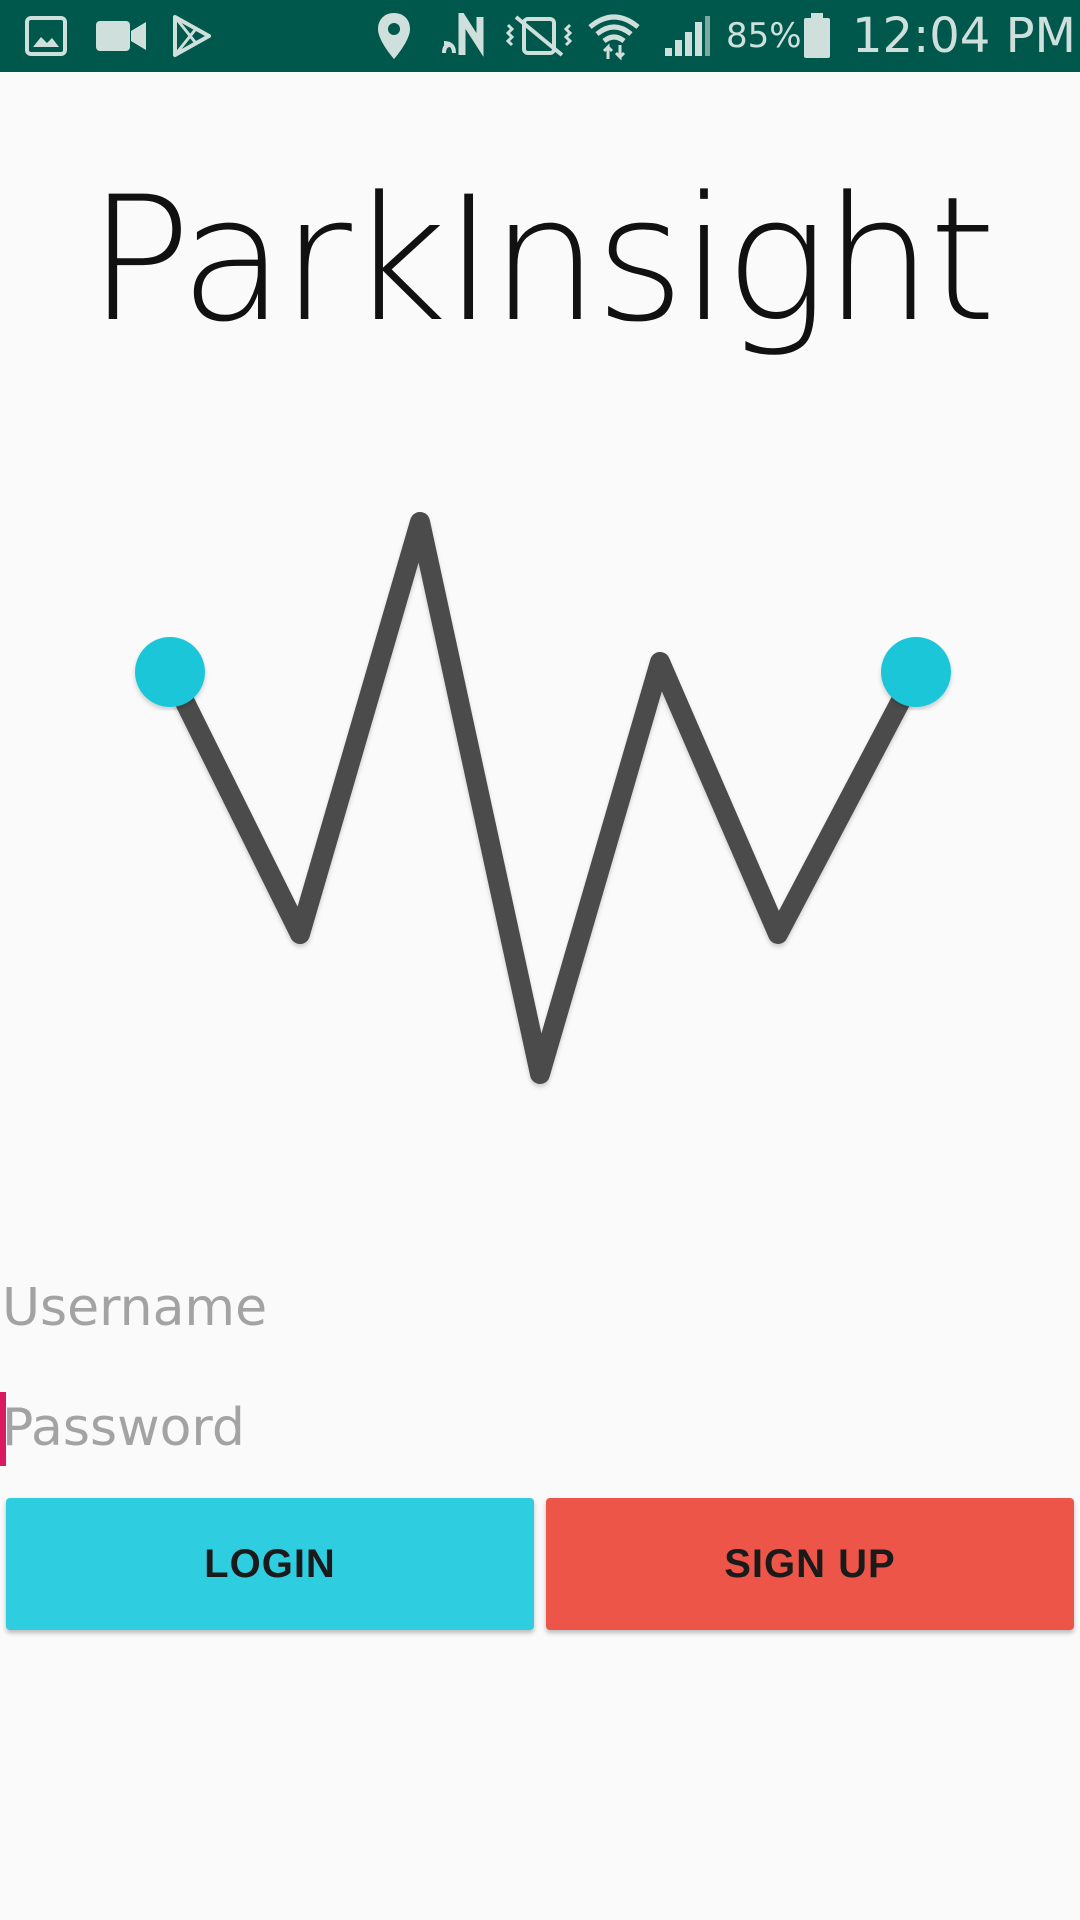  What do you see at coordinates (170, 672) in the screenshot?
I see `logo-dot-left` at bounding box center [170, 672].